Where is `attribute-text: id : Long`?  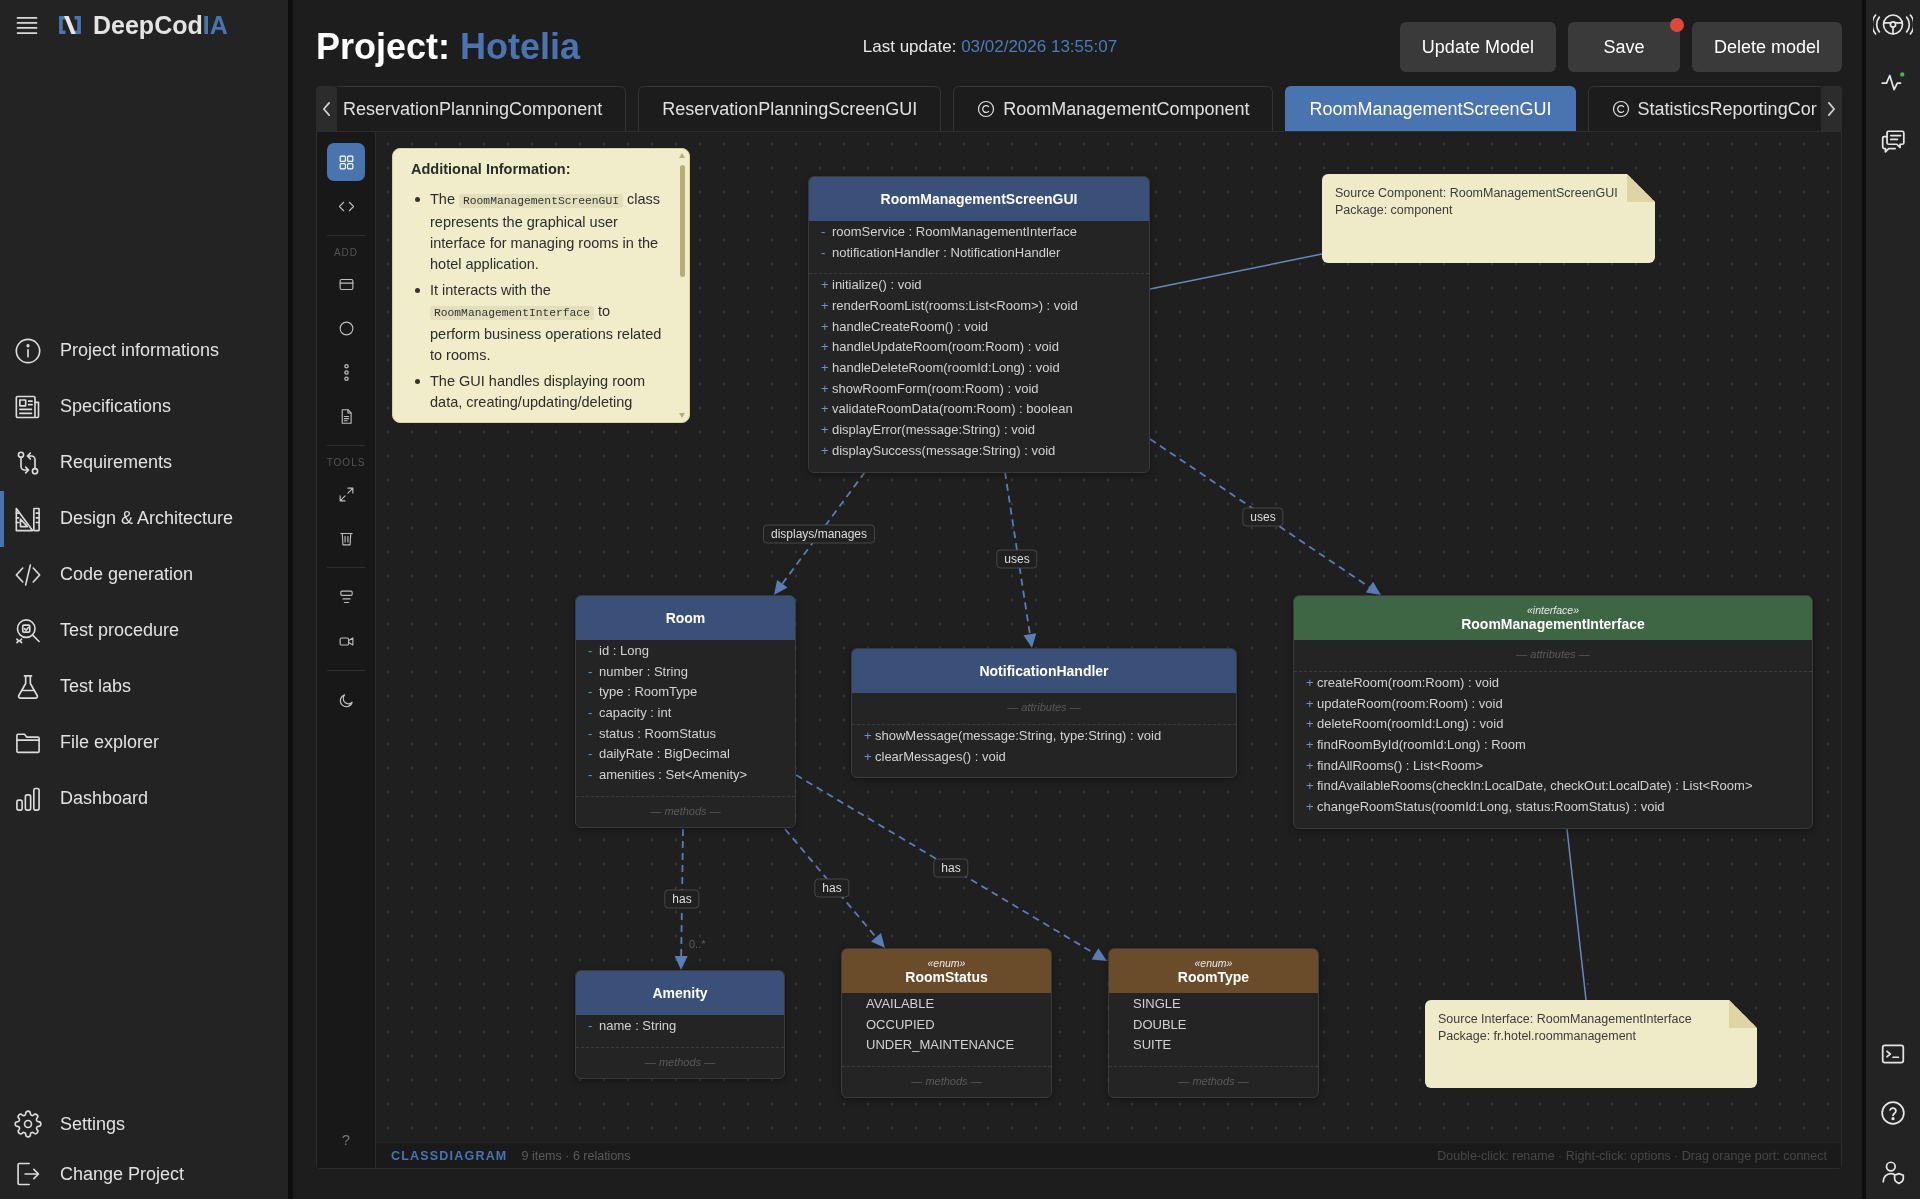 attribute-text: id : Long is located at coordinates (624, 650).